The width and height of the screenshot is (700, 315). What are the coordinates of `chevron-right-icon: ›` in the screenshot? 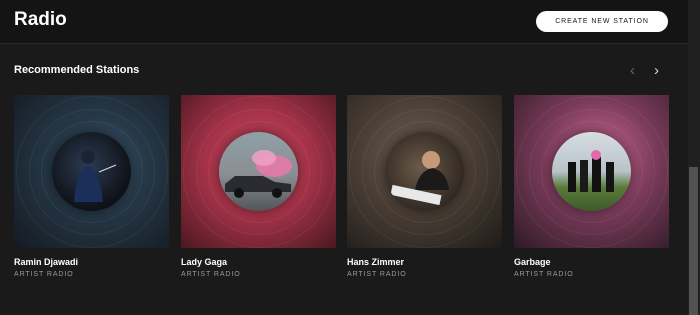 It's located at (656, 70).